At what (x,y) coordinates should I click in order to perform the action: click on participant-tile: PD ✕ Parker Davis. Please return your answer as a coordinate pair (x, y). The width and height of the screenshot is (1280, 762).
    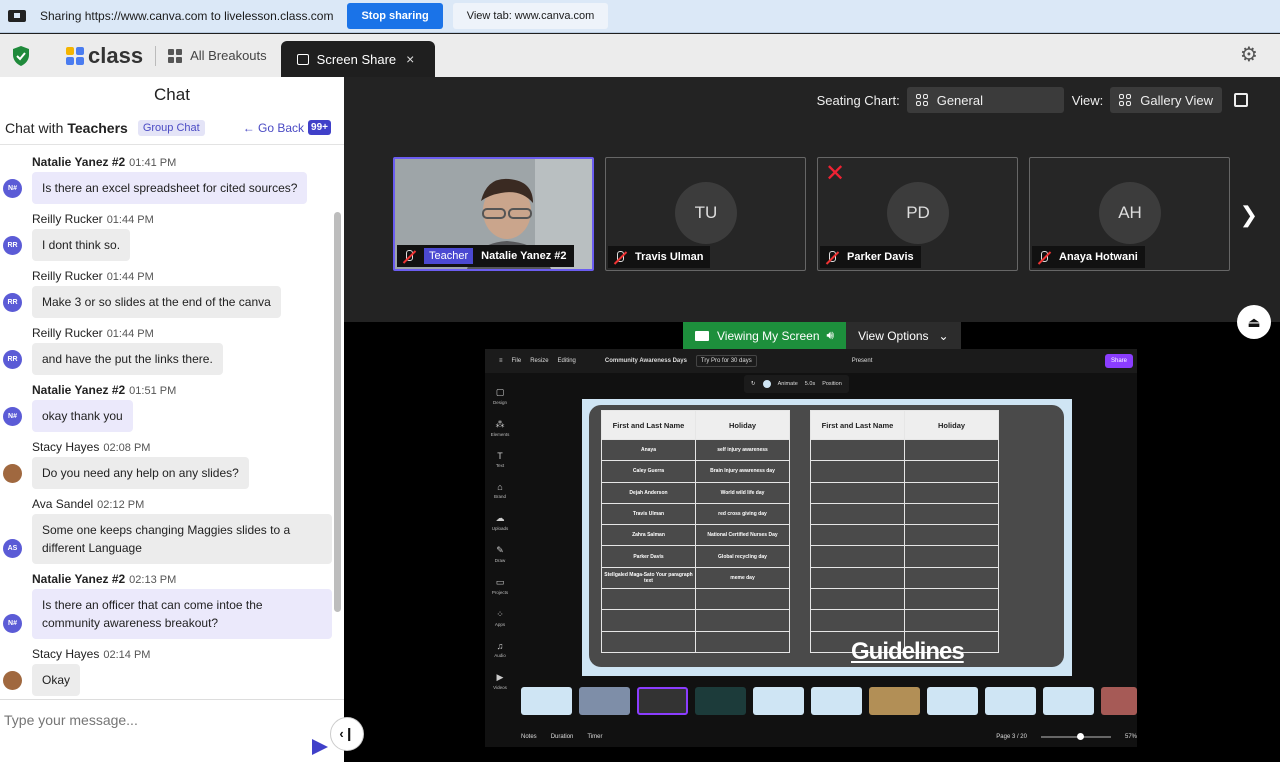
    Looking at the image, I should click on (917, 214).